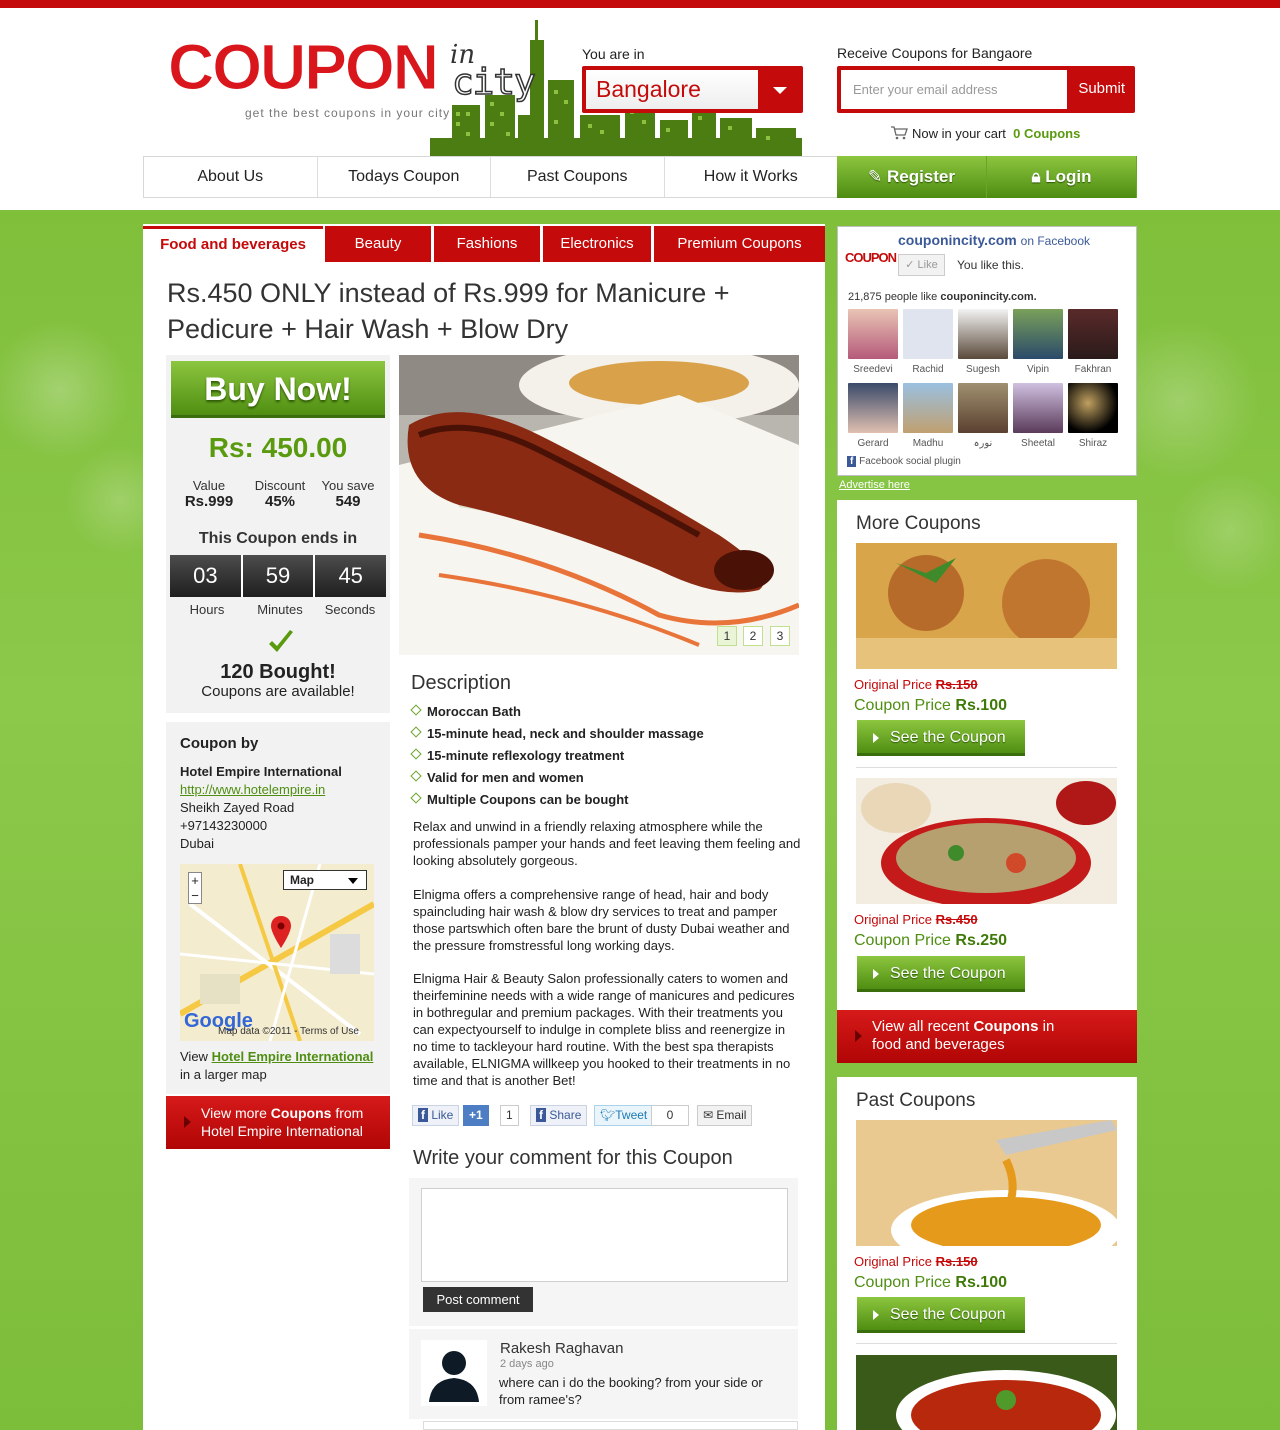 This screenshot has width=1280, height=1430. Describe the element at coordinates (873, 369) in the screenshot. I see `fan-name: Sreedevi` at that location.